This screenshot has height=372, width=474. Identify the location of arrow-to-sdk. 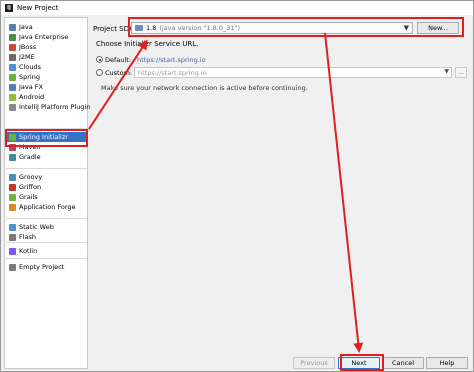
(118, 84).